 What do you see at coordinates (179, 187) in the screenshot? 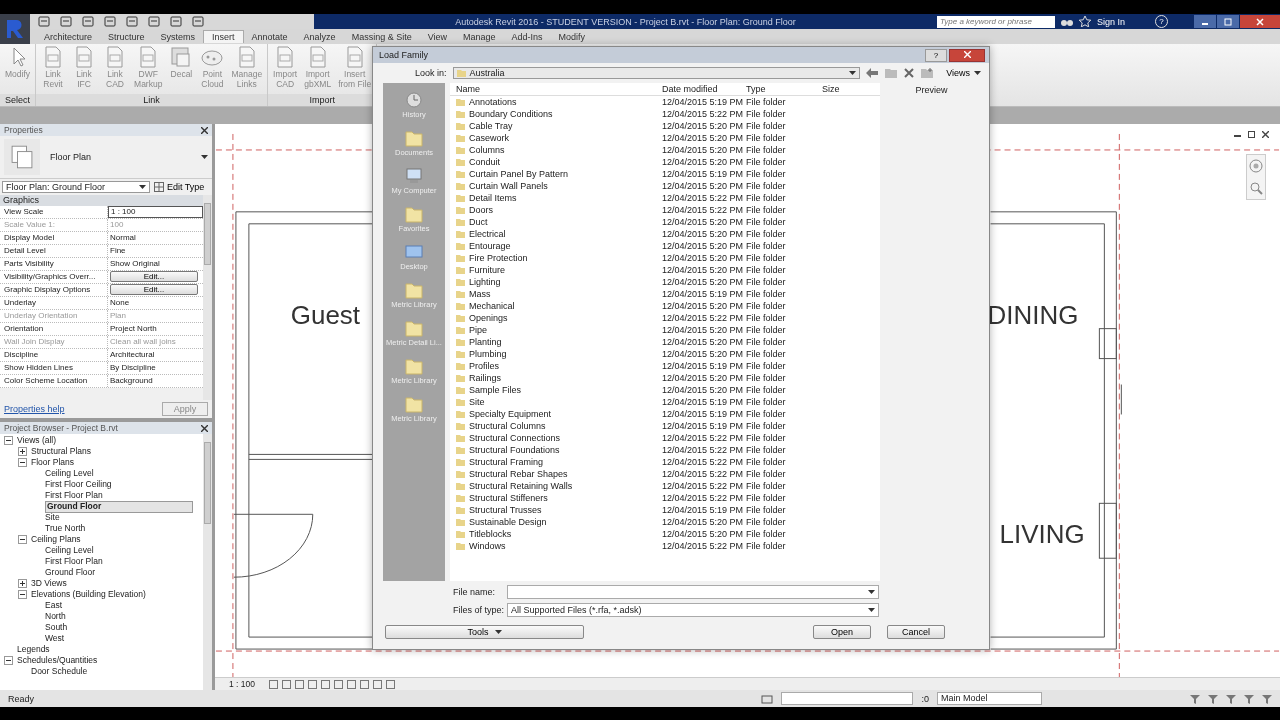
I see `edit-type-button: Edit Type` at bounding box center [179, 187].